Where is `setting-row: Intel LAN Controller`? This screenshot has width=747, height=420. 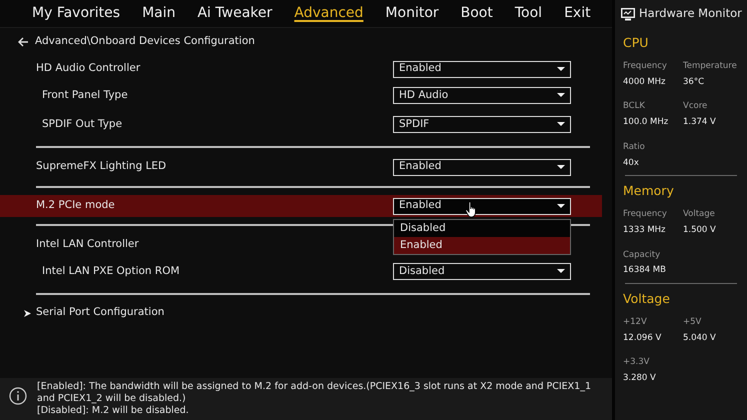 setting-row: Intel LAN Controller is located at coordinates (85, 245).